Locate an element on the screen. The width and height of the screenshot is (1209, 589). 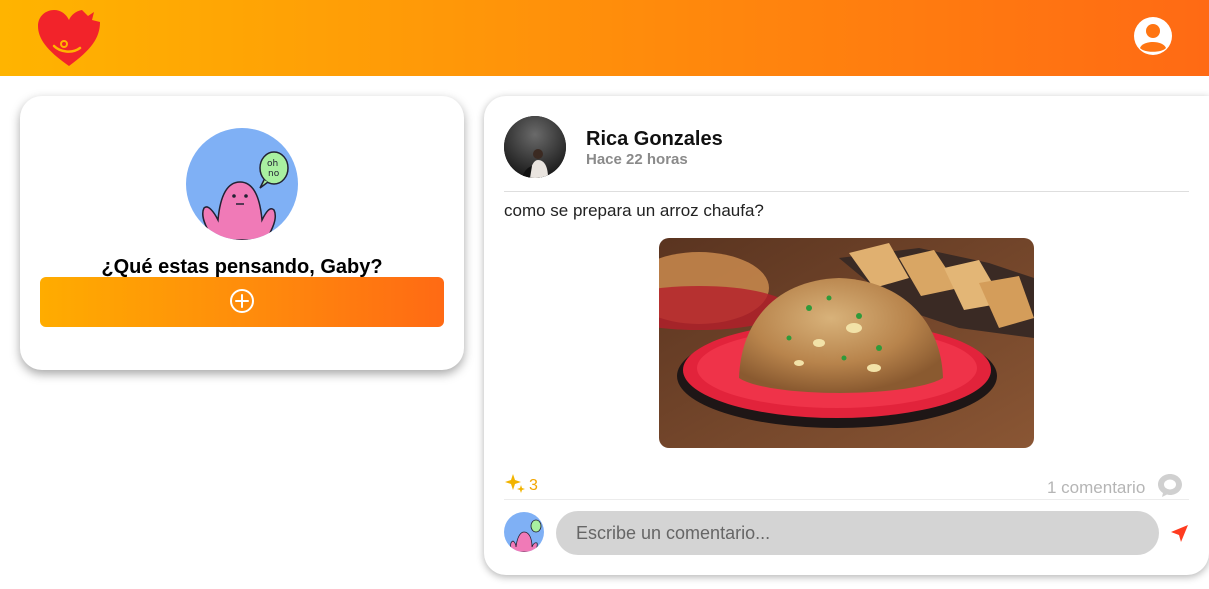
user-avatar: oh no is located at coordinates (242, 184).